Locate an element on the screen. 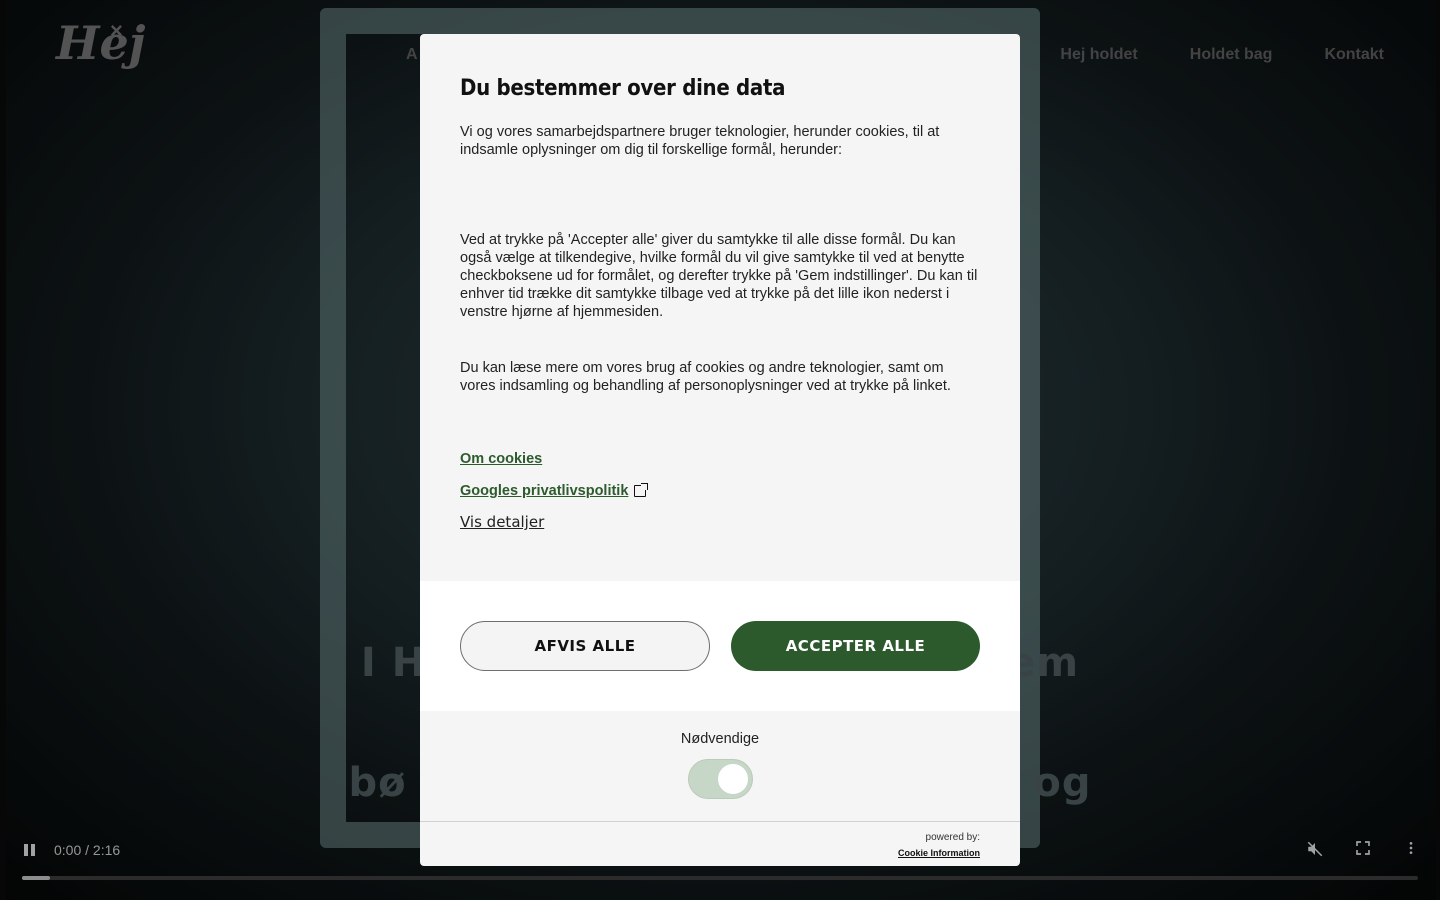  google-privacy-link: Googles privatlivspolitik is located at coordinates (544, 491).